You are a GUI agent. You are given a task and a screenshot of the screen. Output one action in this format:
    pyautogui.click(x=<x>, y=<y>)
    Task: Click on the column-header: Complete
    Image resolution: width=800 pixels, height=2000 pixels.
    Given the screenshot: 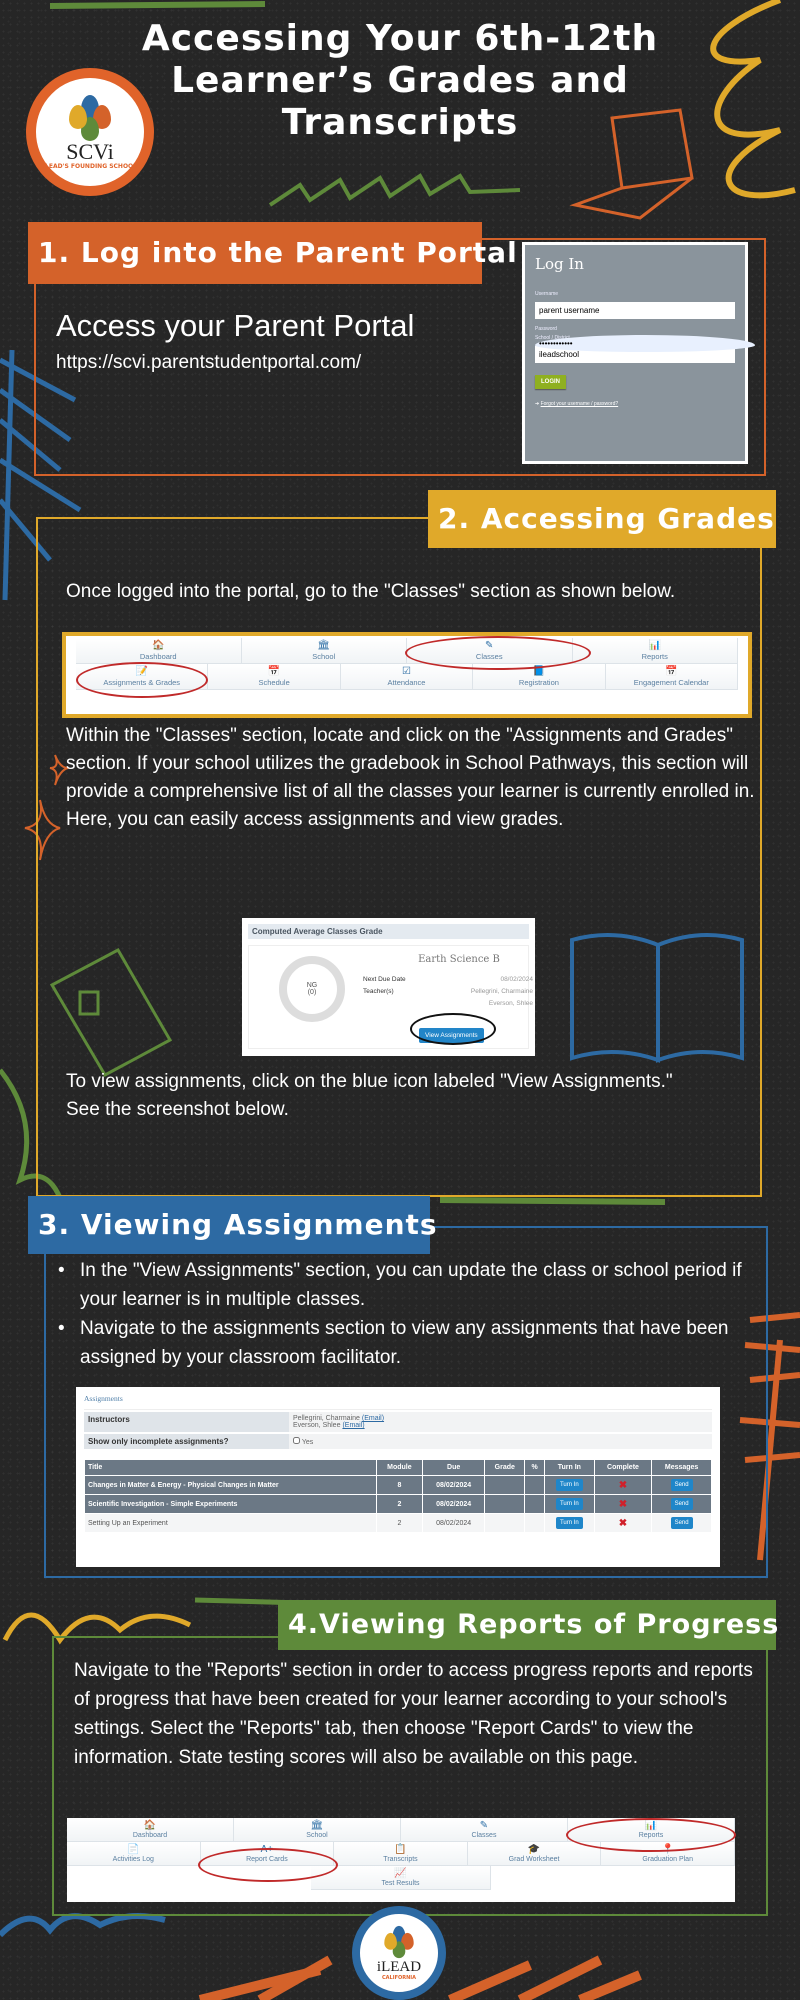 What is the action you would take?
    pyautogui.click(x=623, y=1467)
    